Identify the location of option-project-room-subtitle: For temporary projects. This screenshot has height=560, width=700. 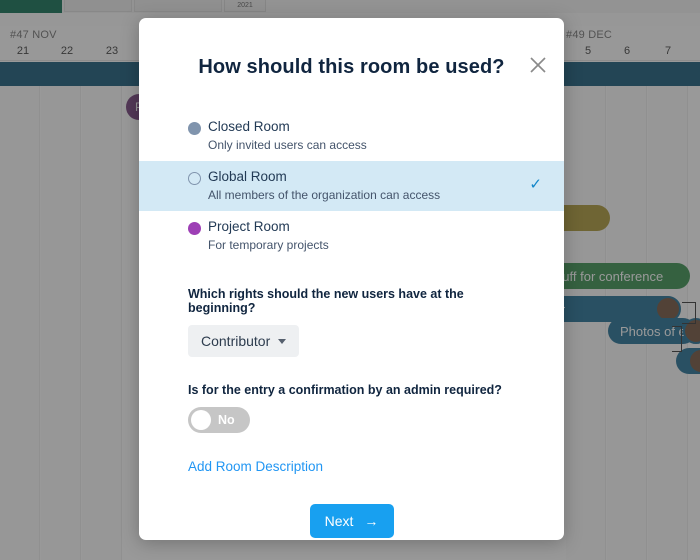
(268, 245).